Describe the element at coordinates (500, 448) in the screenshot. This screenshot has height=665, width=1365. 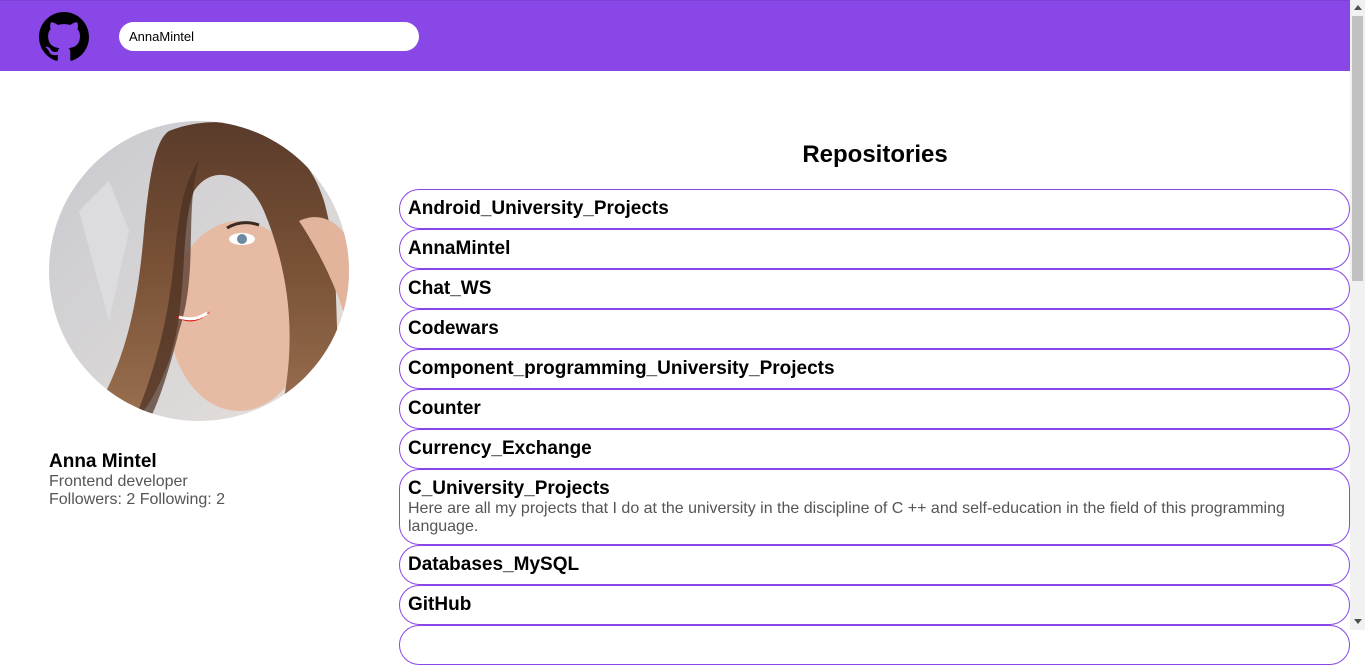
I see `repo-name: Currency_Exchange` at that location.